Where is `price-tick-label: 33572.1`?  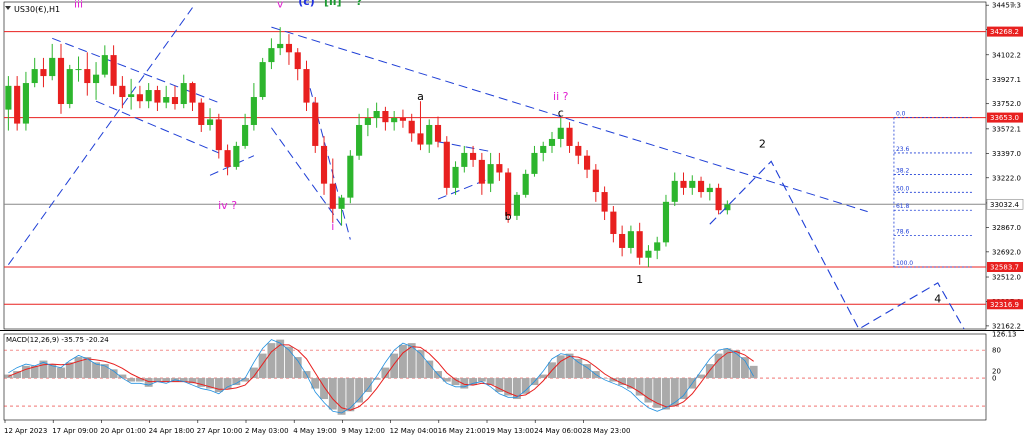 price-tick-label: 33572.1 is located at coordinates (1006, 129).